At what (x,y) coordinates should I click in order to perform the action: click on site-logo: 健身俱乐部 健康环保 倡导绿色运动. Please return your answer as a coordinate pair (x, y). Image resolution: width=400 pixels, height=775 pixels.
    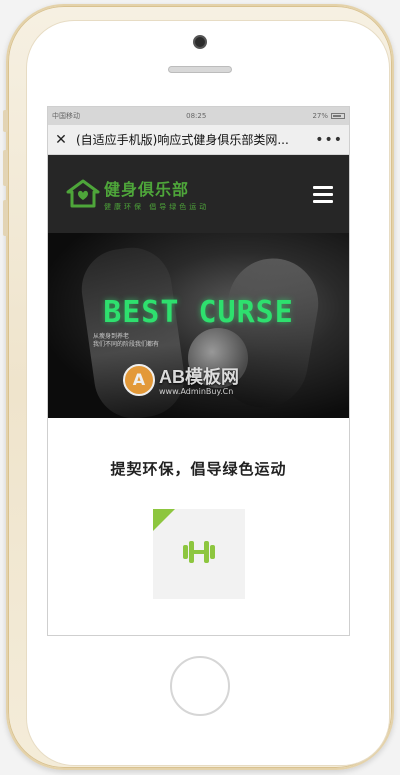
    Looking at the image, I should click on (137, 194).